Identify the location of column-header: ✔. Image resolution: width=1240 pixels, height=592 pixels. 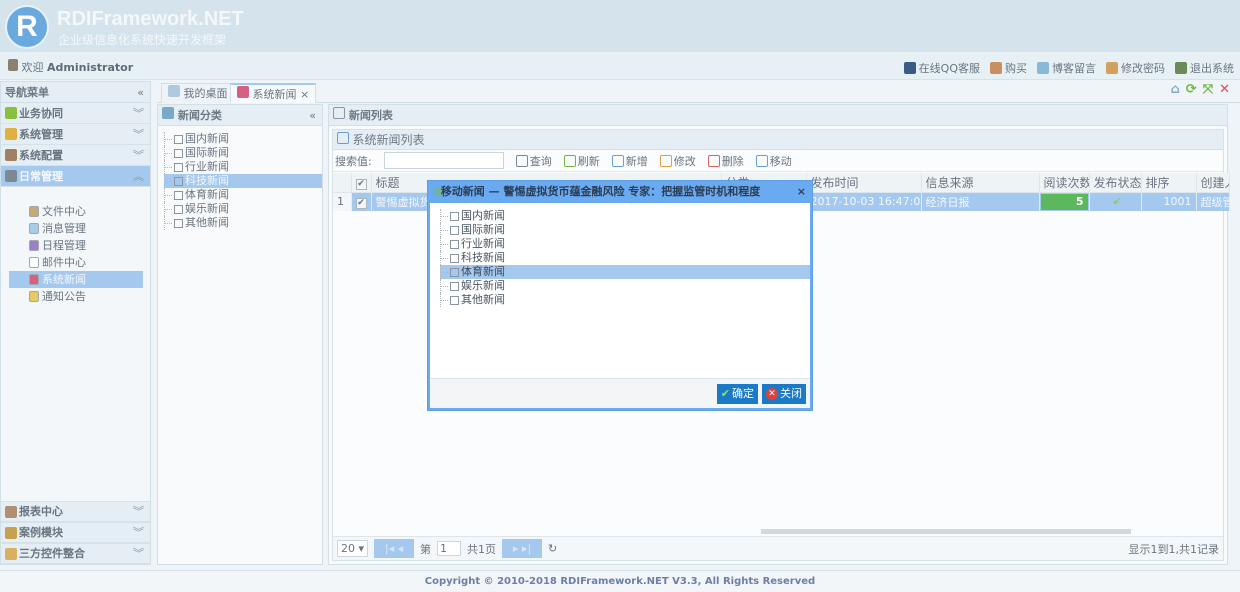
(361, 183).